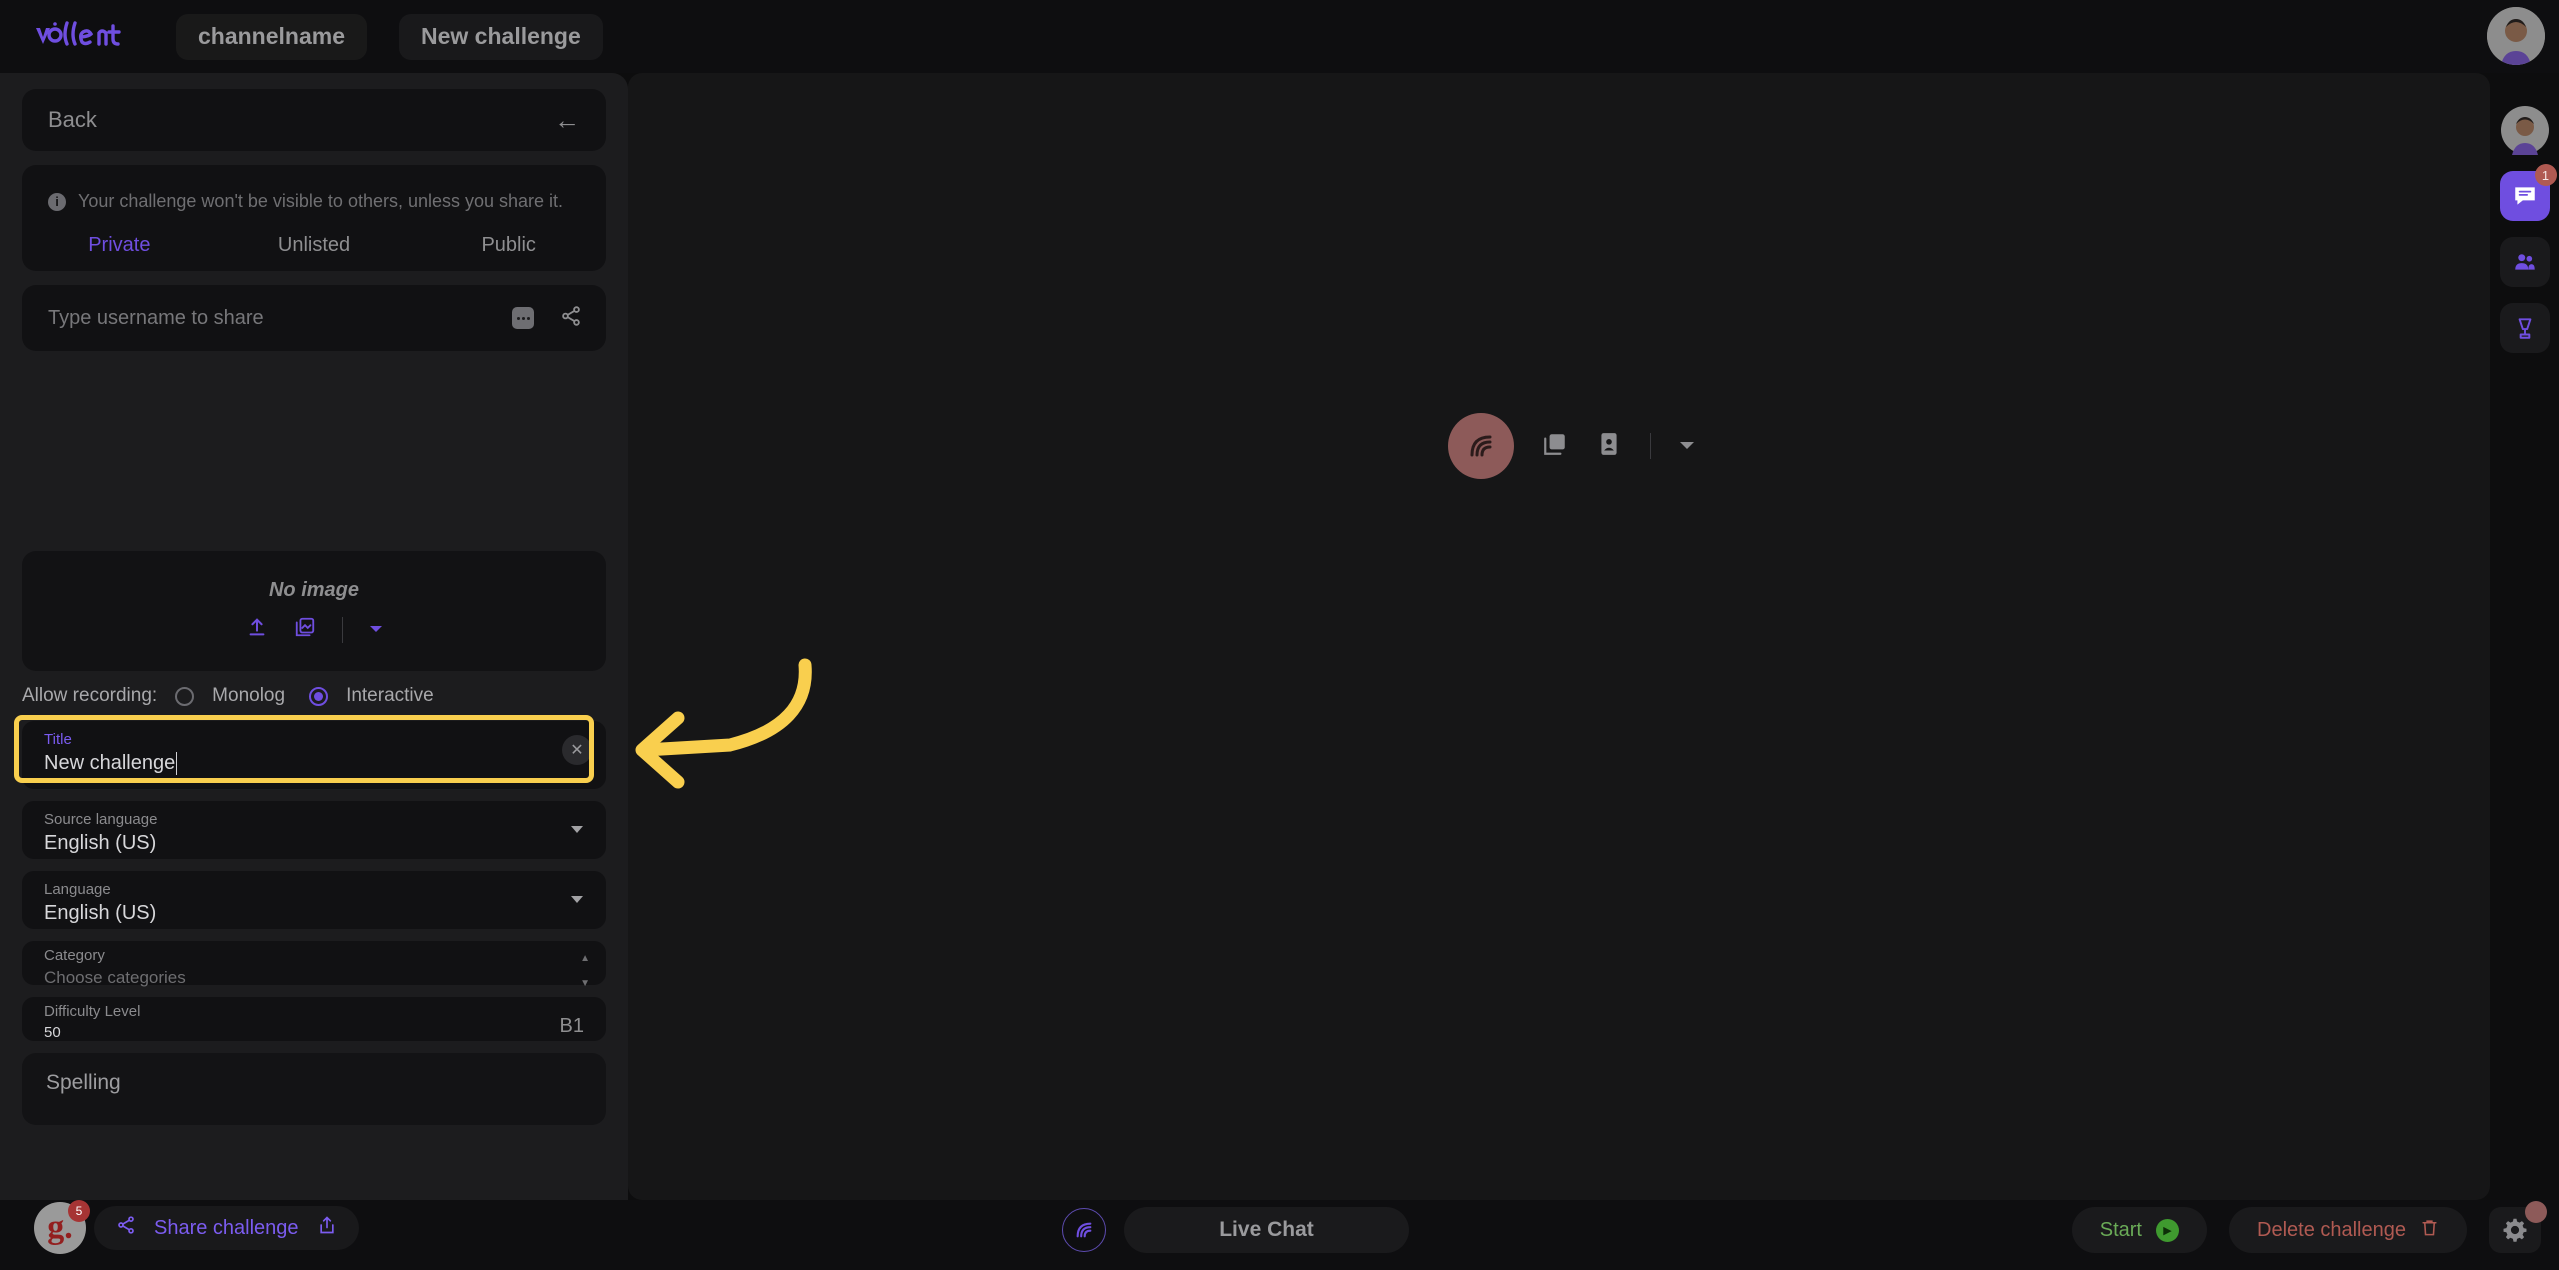 This screenshot has width=2559, height=1270. I want to click on back-label: Back, so click(72, 119).